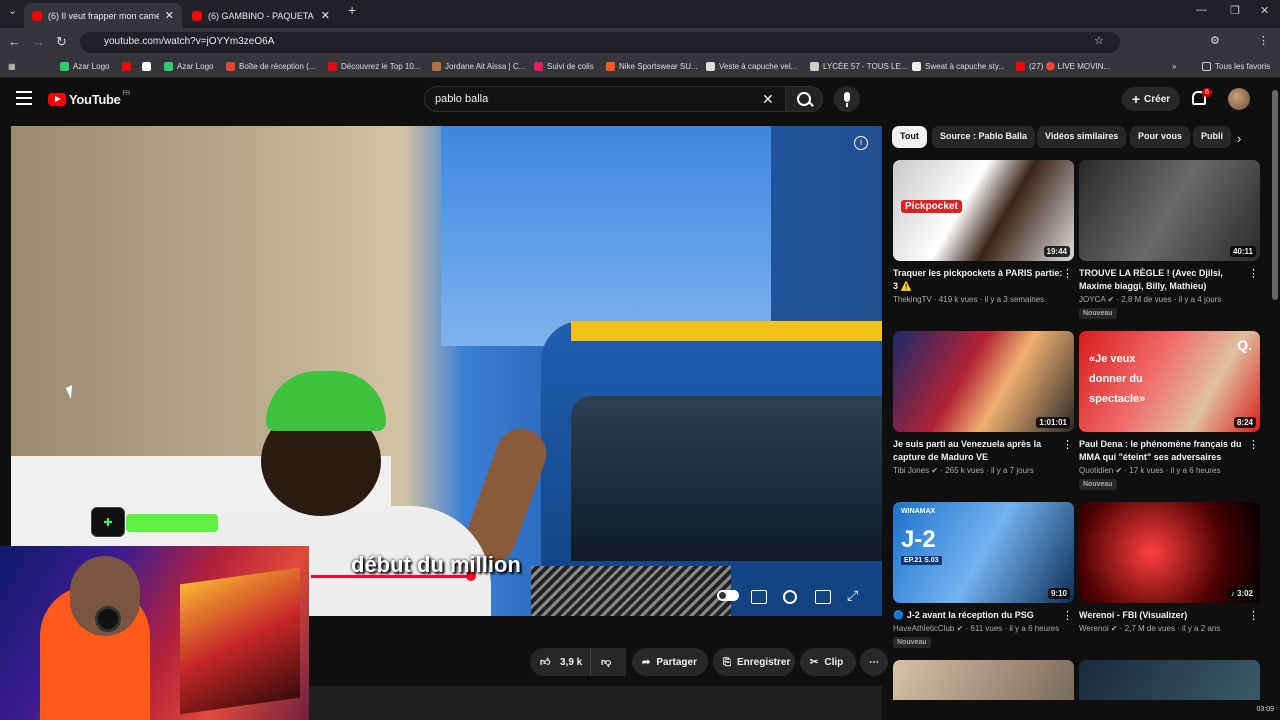  What do you see at coordinates (983, 552) in the screenshot?
I see `video-thumbnail: WINAMAX J-2 EP.21 S.03 9:10` at bounding box center [983, 552].